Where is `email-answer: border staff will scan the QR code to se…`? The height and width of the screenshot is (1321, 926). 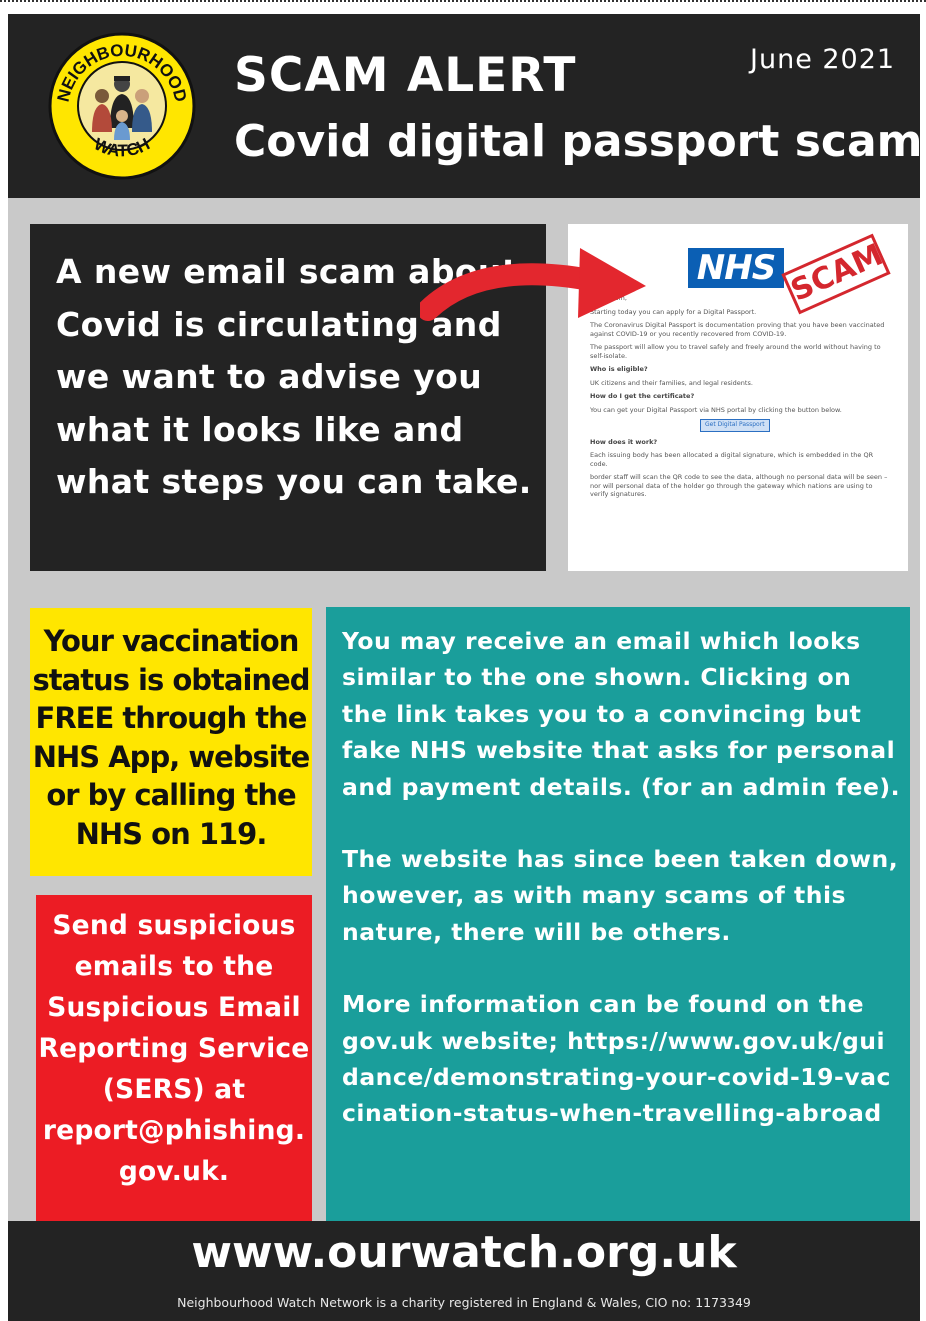
email-answer: border staff will scan the QR code to se… is located at coordinates (739, 485).